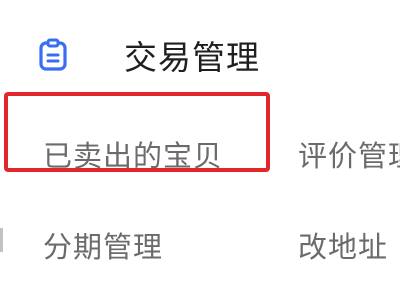 The image size is (400, 300). What do you see at coordinates (1, 240) in the screenshot?
I see `clipped-edge-glyph` at bounding box center [1, 240].